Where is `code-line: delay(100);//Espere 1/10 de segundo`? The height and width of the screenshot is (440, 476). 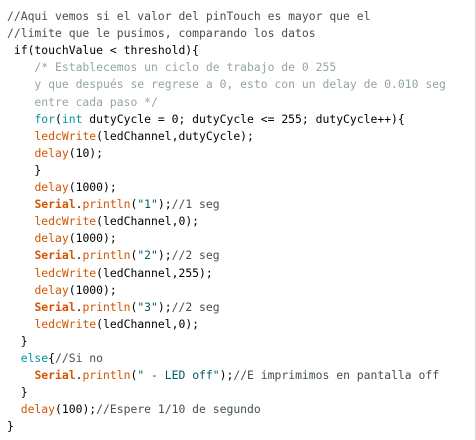
code-line: delay(100);//Espere 1/10 de segundo is located at coordinates (134, 409).